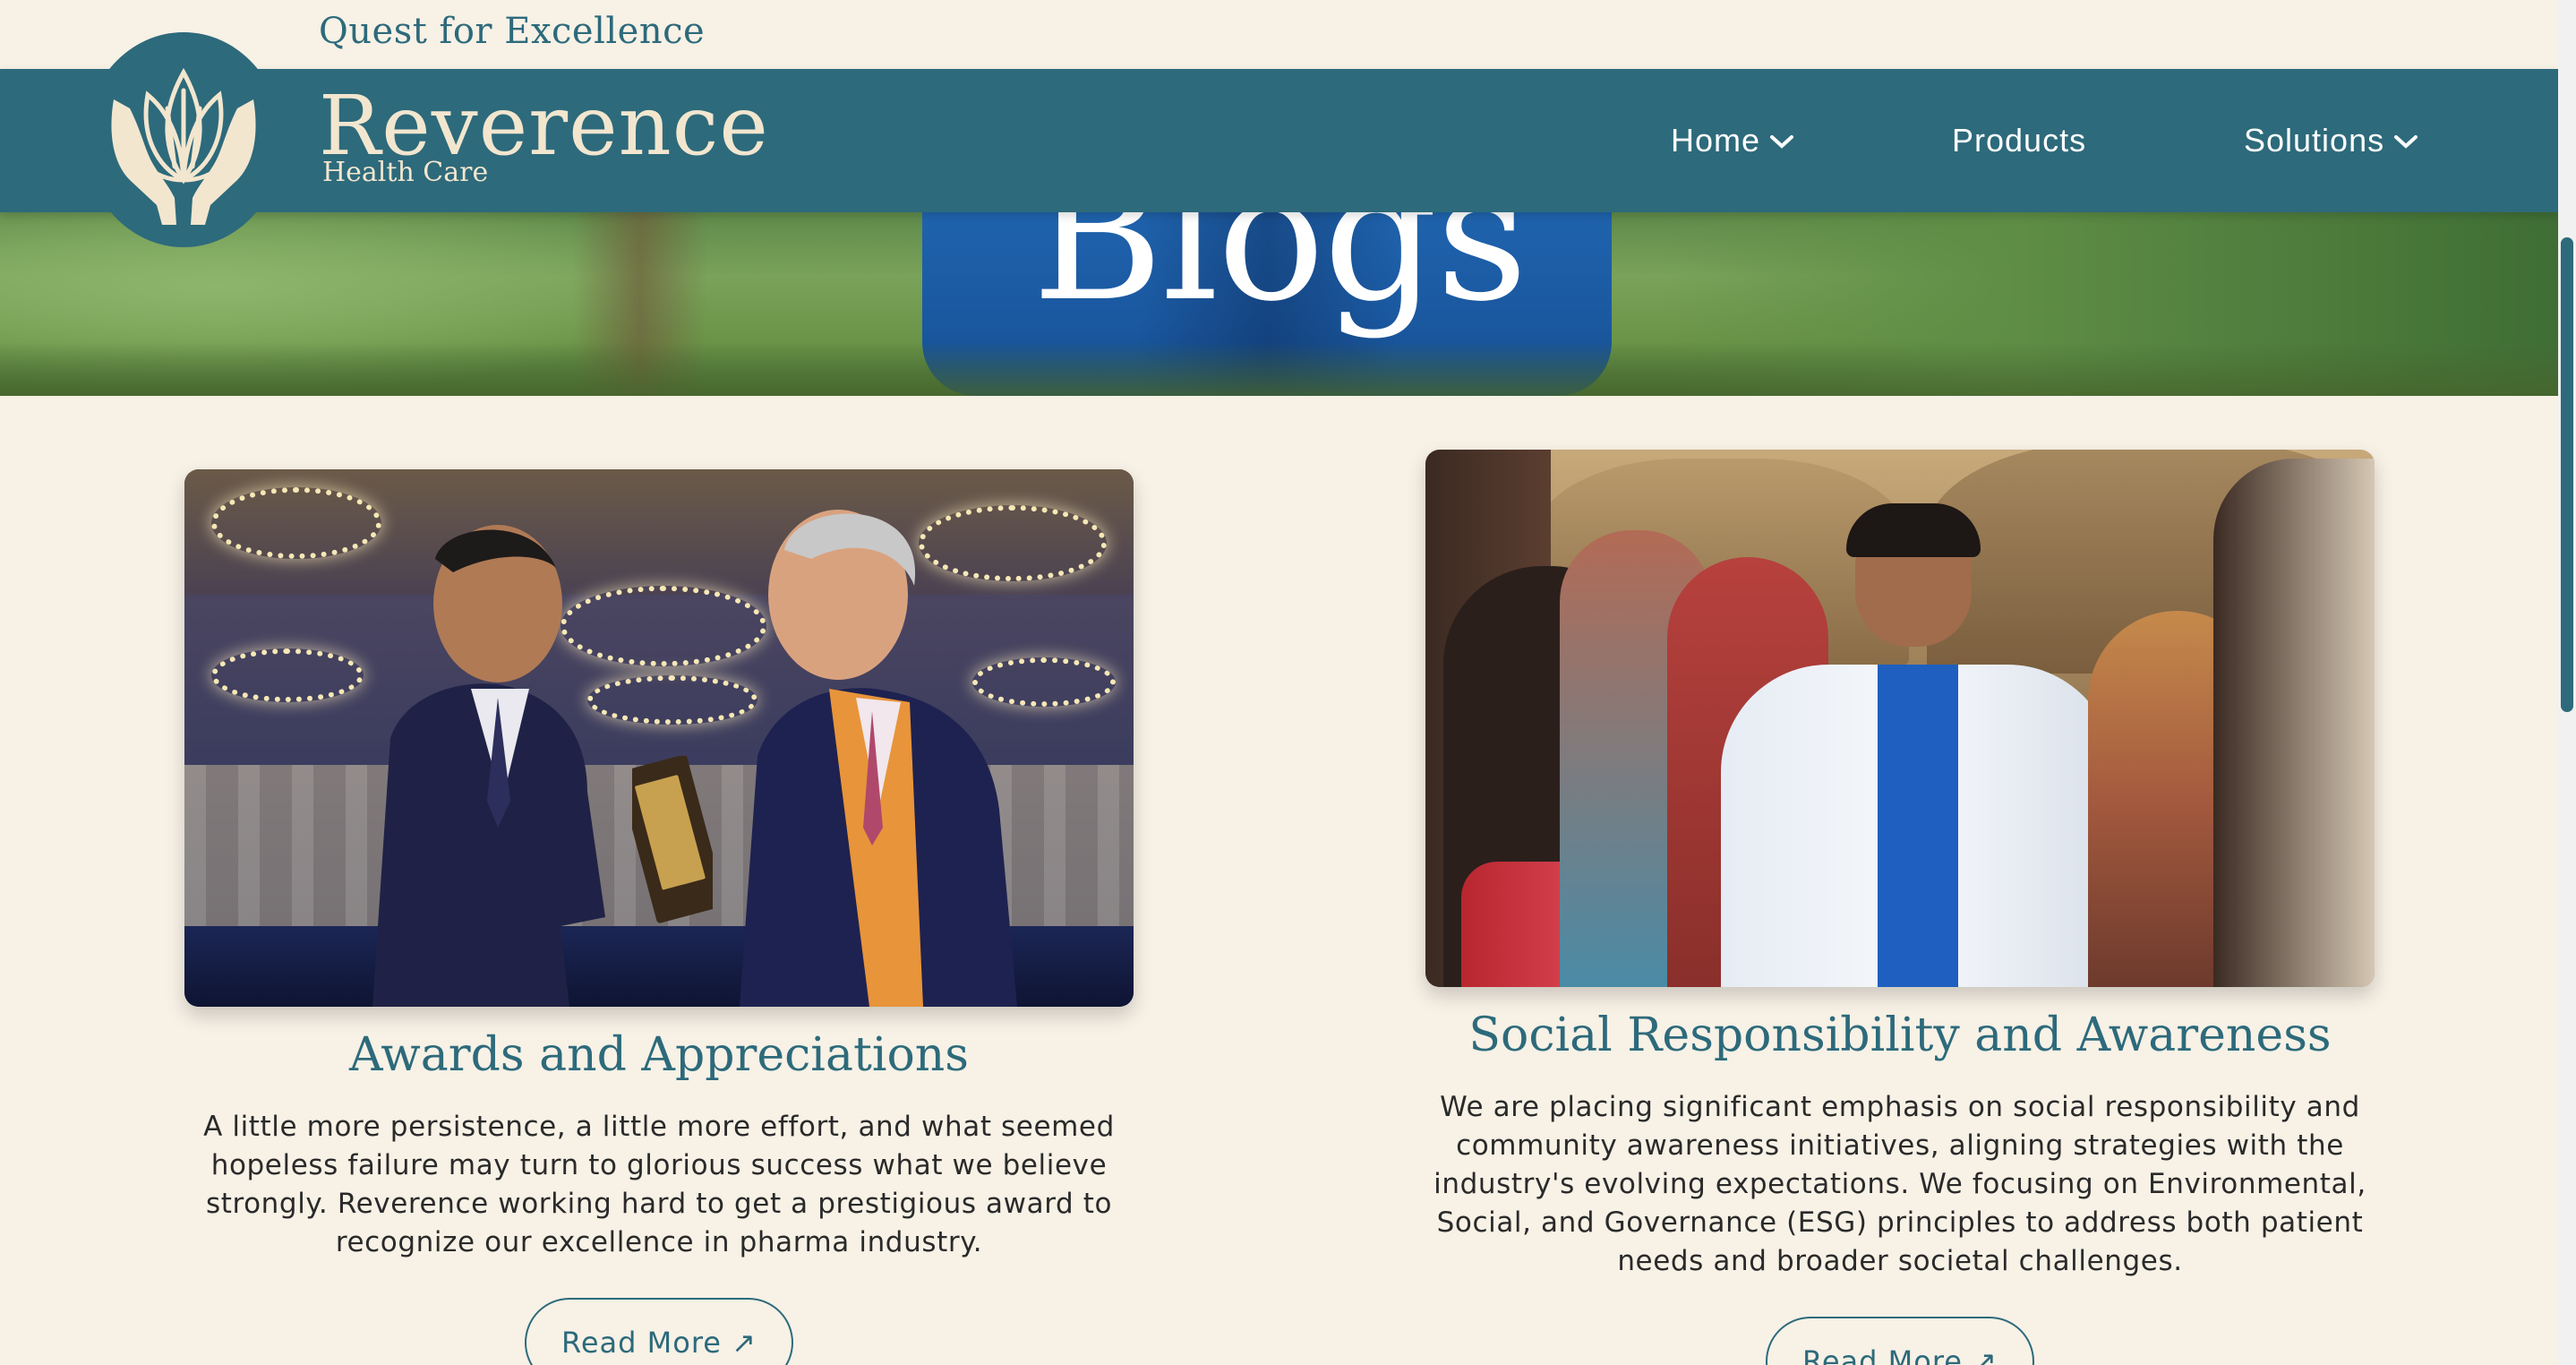  I want to click on nav-home-label: Home, so click(1716, 140).